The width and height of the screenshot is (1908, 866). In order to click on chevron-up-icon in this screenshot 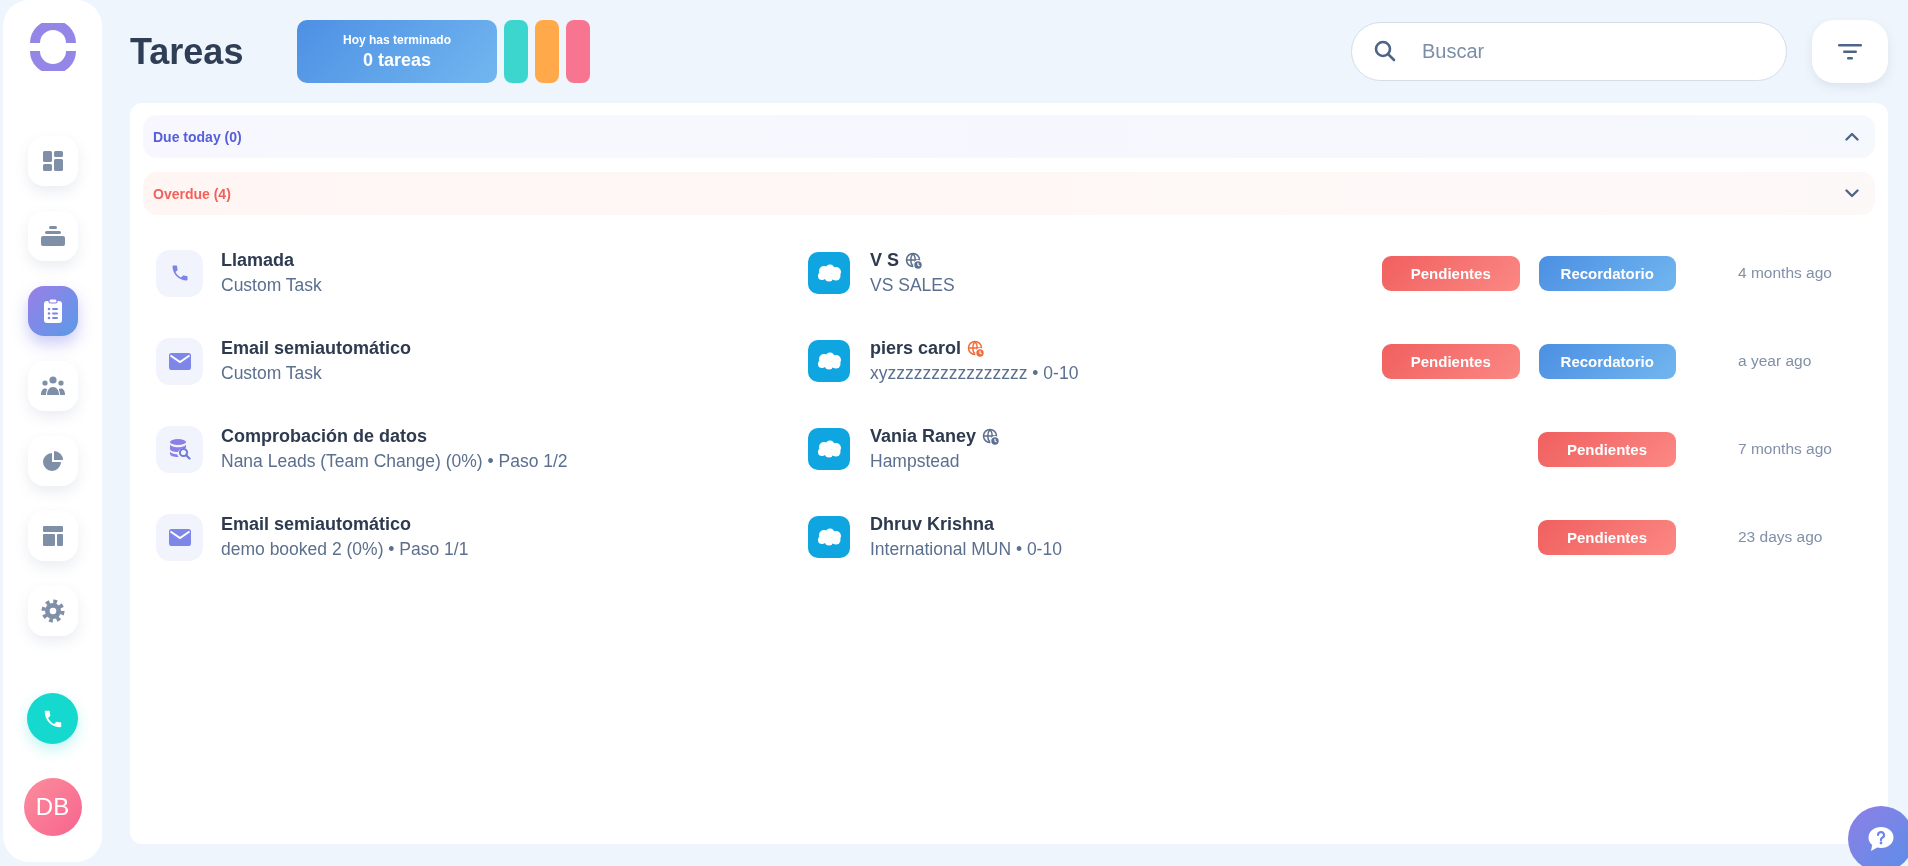, I will do `click(1852, 136)`.